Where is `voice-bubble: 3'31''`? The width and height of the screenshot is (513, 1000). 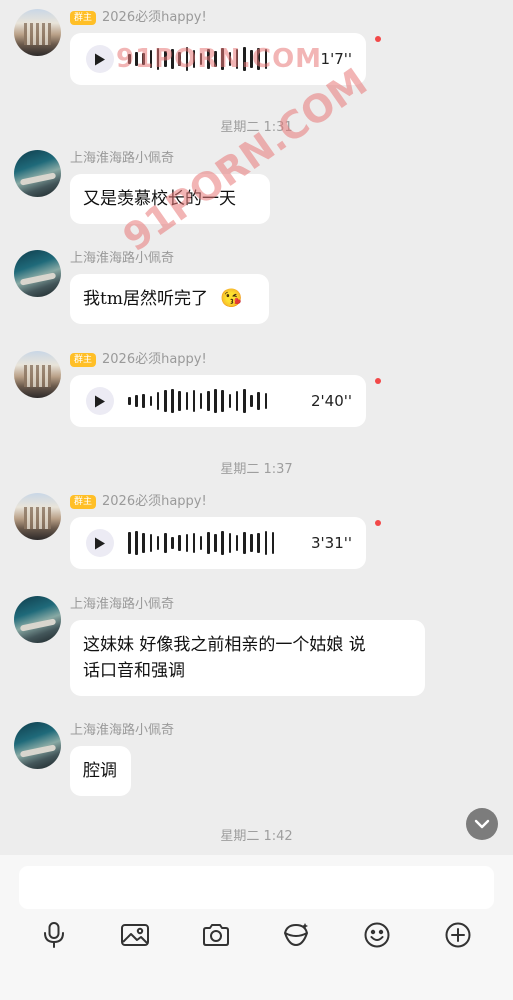 voice-bubble: 3'31'' is located at coordinates (218, 543).